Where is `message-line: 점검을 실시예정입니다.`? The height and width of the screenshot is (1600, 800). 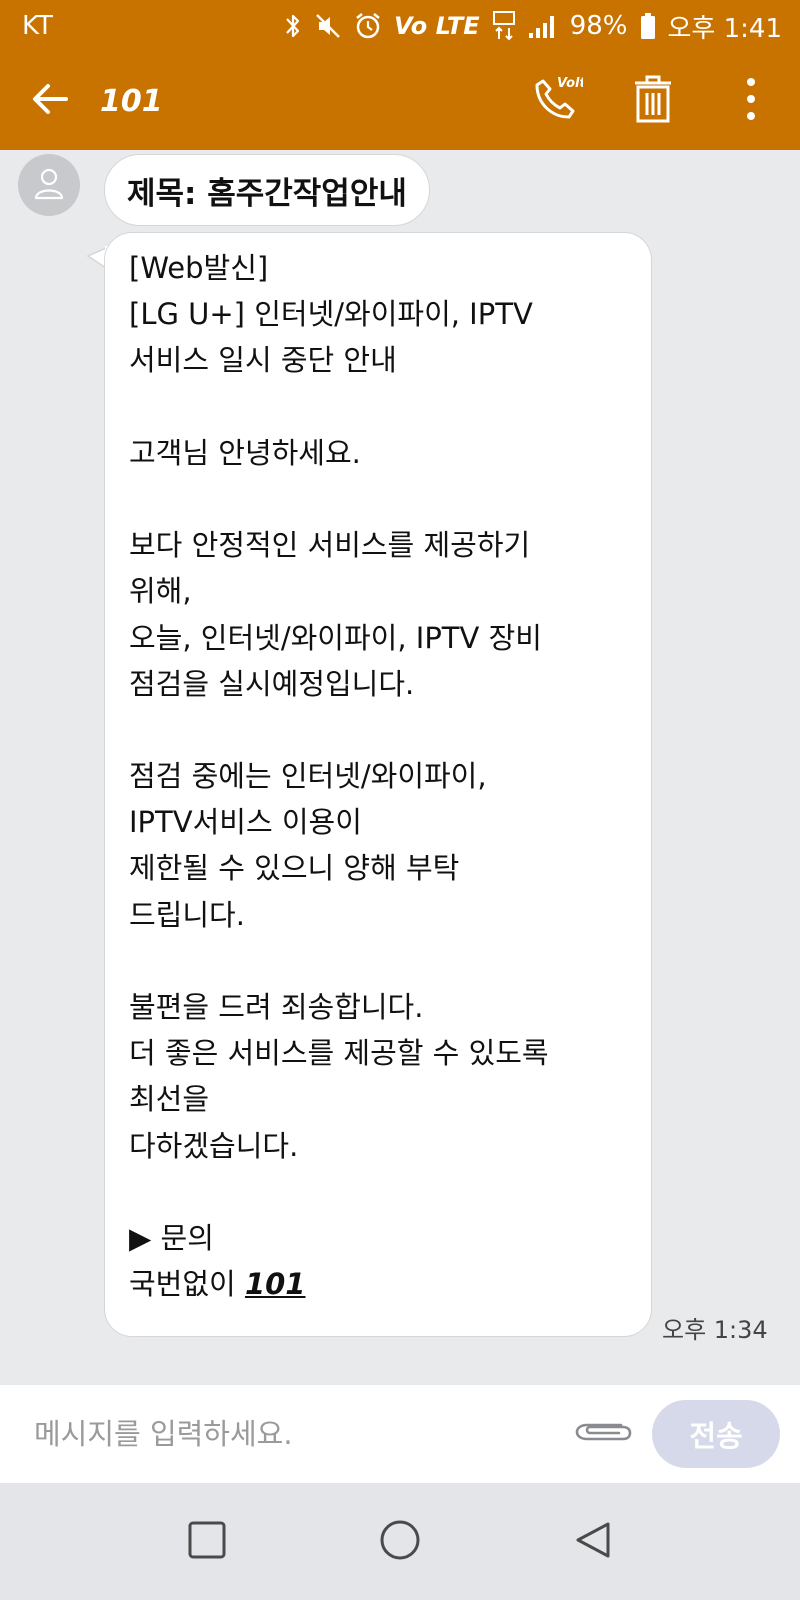 message-line: 점검을 실시예정입니다. is located at coordinates (272, 683).